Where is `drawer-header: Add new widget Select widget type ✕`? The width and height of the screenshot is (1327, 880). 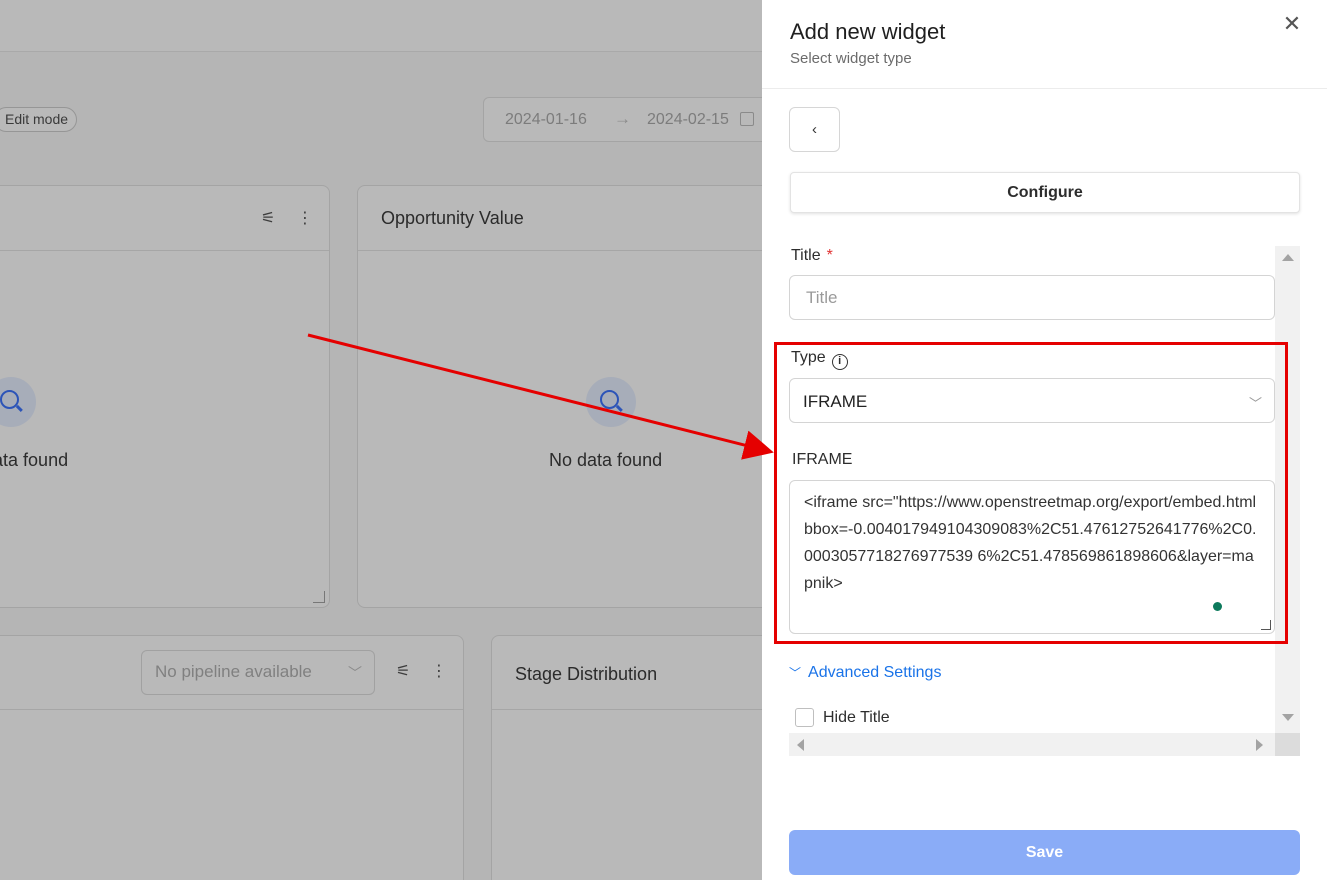
drawer-header: Add new widget Select widget type ✕ is located at coordinates (1044, 44).